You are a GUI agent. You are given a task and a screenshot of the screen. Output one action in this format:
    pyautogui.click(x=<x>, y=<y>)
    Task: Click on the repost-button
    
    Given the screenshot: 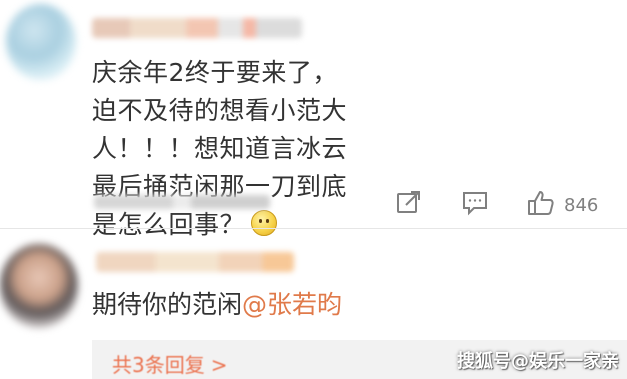 What is the action you would take?
    pyautogui.click(x=408, y=204)
    